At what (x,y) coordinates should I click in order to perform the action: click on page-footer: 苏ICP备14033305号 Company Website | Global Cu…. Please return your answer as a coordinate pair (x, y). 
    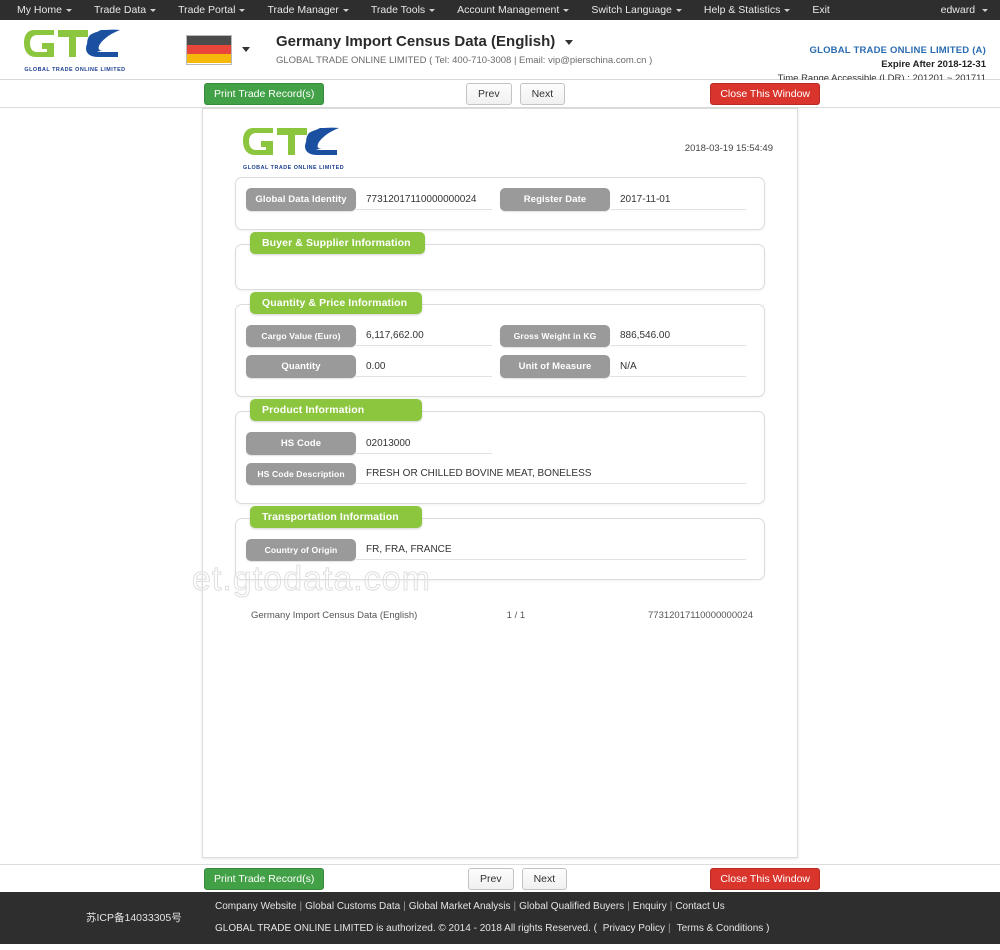
    Looking at the image, I should click on (500, 918).